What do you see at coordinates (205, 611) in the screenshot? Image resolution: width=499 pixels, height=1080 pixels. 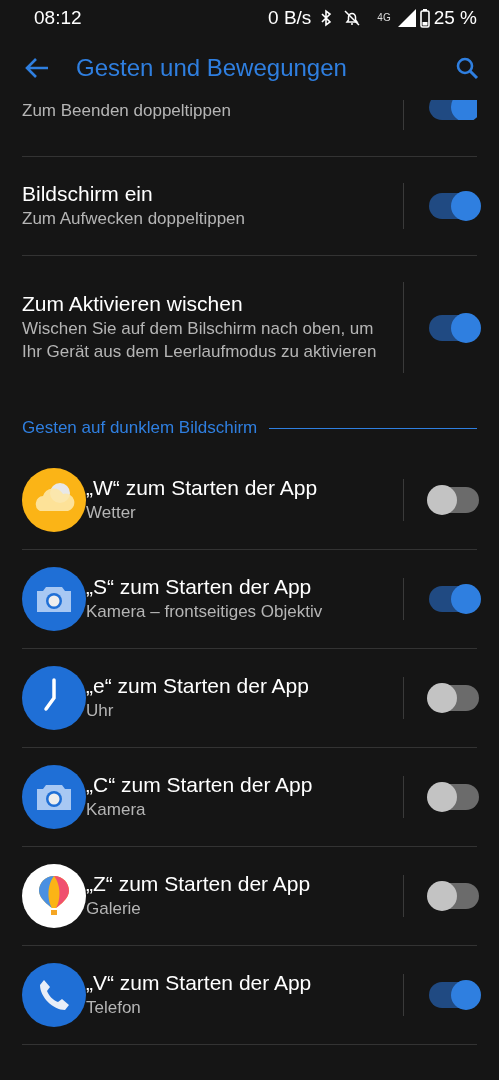 I see `setting-subtitle: Kamera – frontseitiges Objektiv` at bounding box center [205, 611].